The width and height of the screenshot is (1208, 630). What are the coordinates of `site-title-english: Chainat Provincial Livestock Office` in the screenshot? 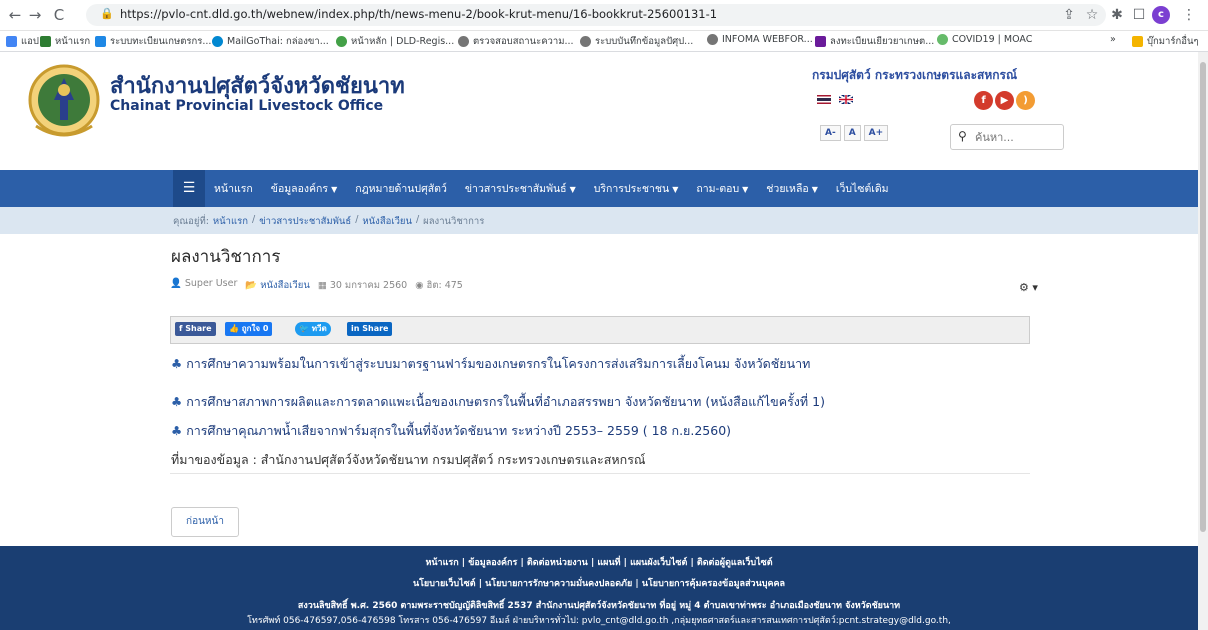 It's located at (247, 106).